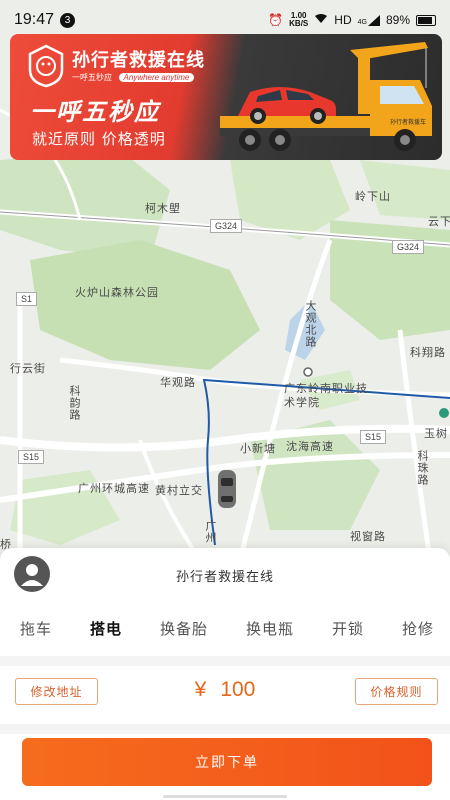  Describe the element at coordinates (428, 352) in the screenshot. I see `map-label-kexiang: 科翔路` at that location.